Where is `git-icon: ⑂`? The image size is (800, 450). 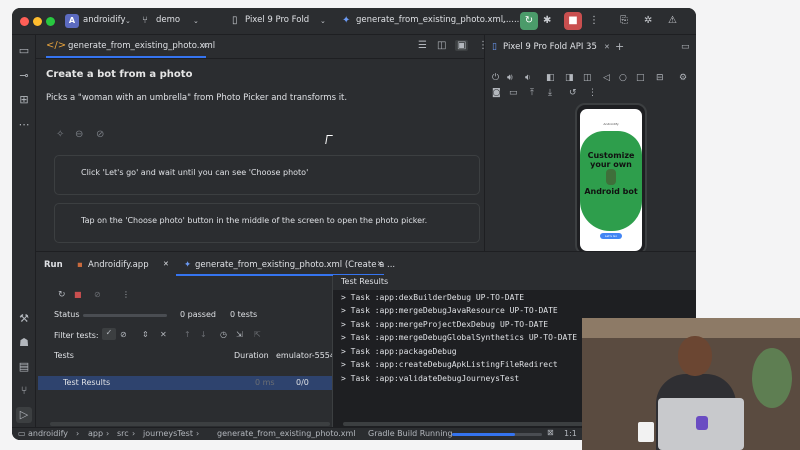
git-icon: ⑂ is located at coordinates (24, 391).